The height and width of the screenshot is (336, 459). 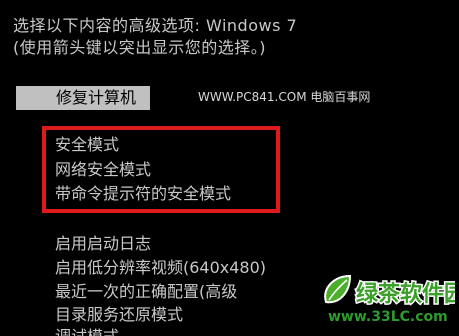 I want to click on watermark-33lc: 绿茶软件园 www.33LC.com, so click(x=387, y=300).